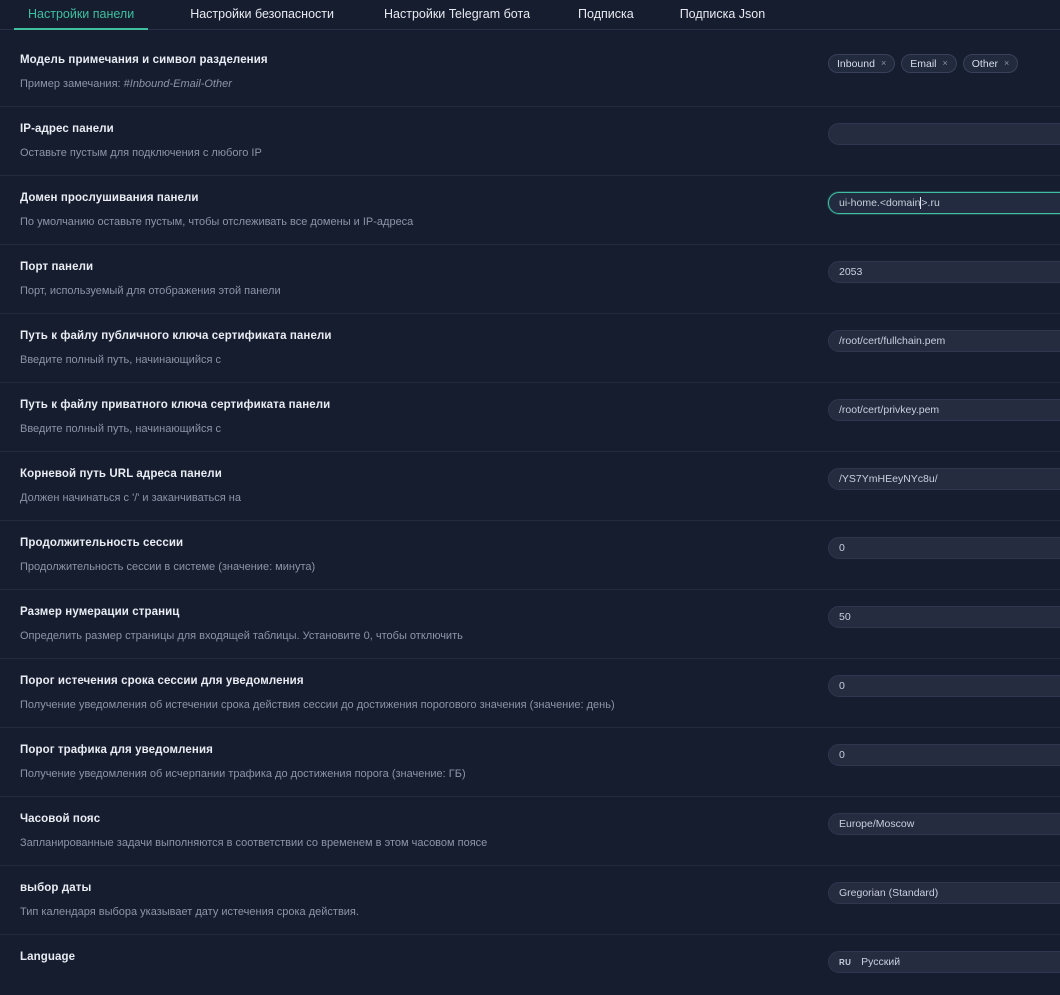 The width and height of the screenshot is (1060, 995). I want to click on setting-label: Порт панели, so click(57, 267).